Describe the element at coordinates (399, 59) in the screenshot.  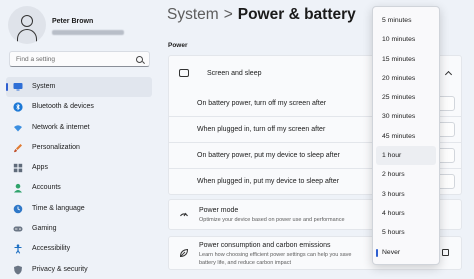
I see `option-label: 15 minutes` at that location.